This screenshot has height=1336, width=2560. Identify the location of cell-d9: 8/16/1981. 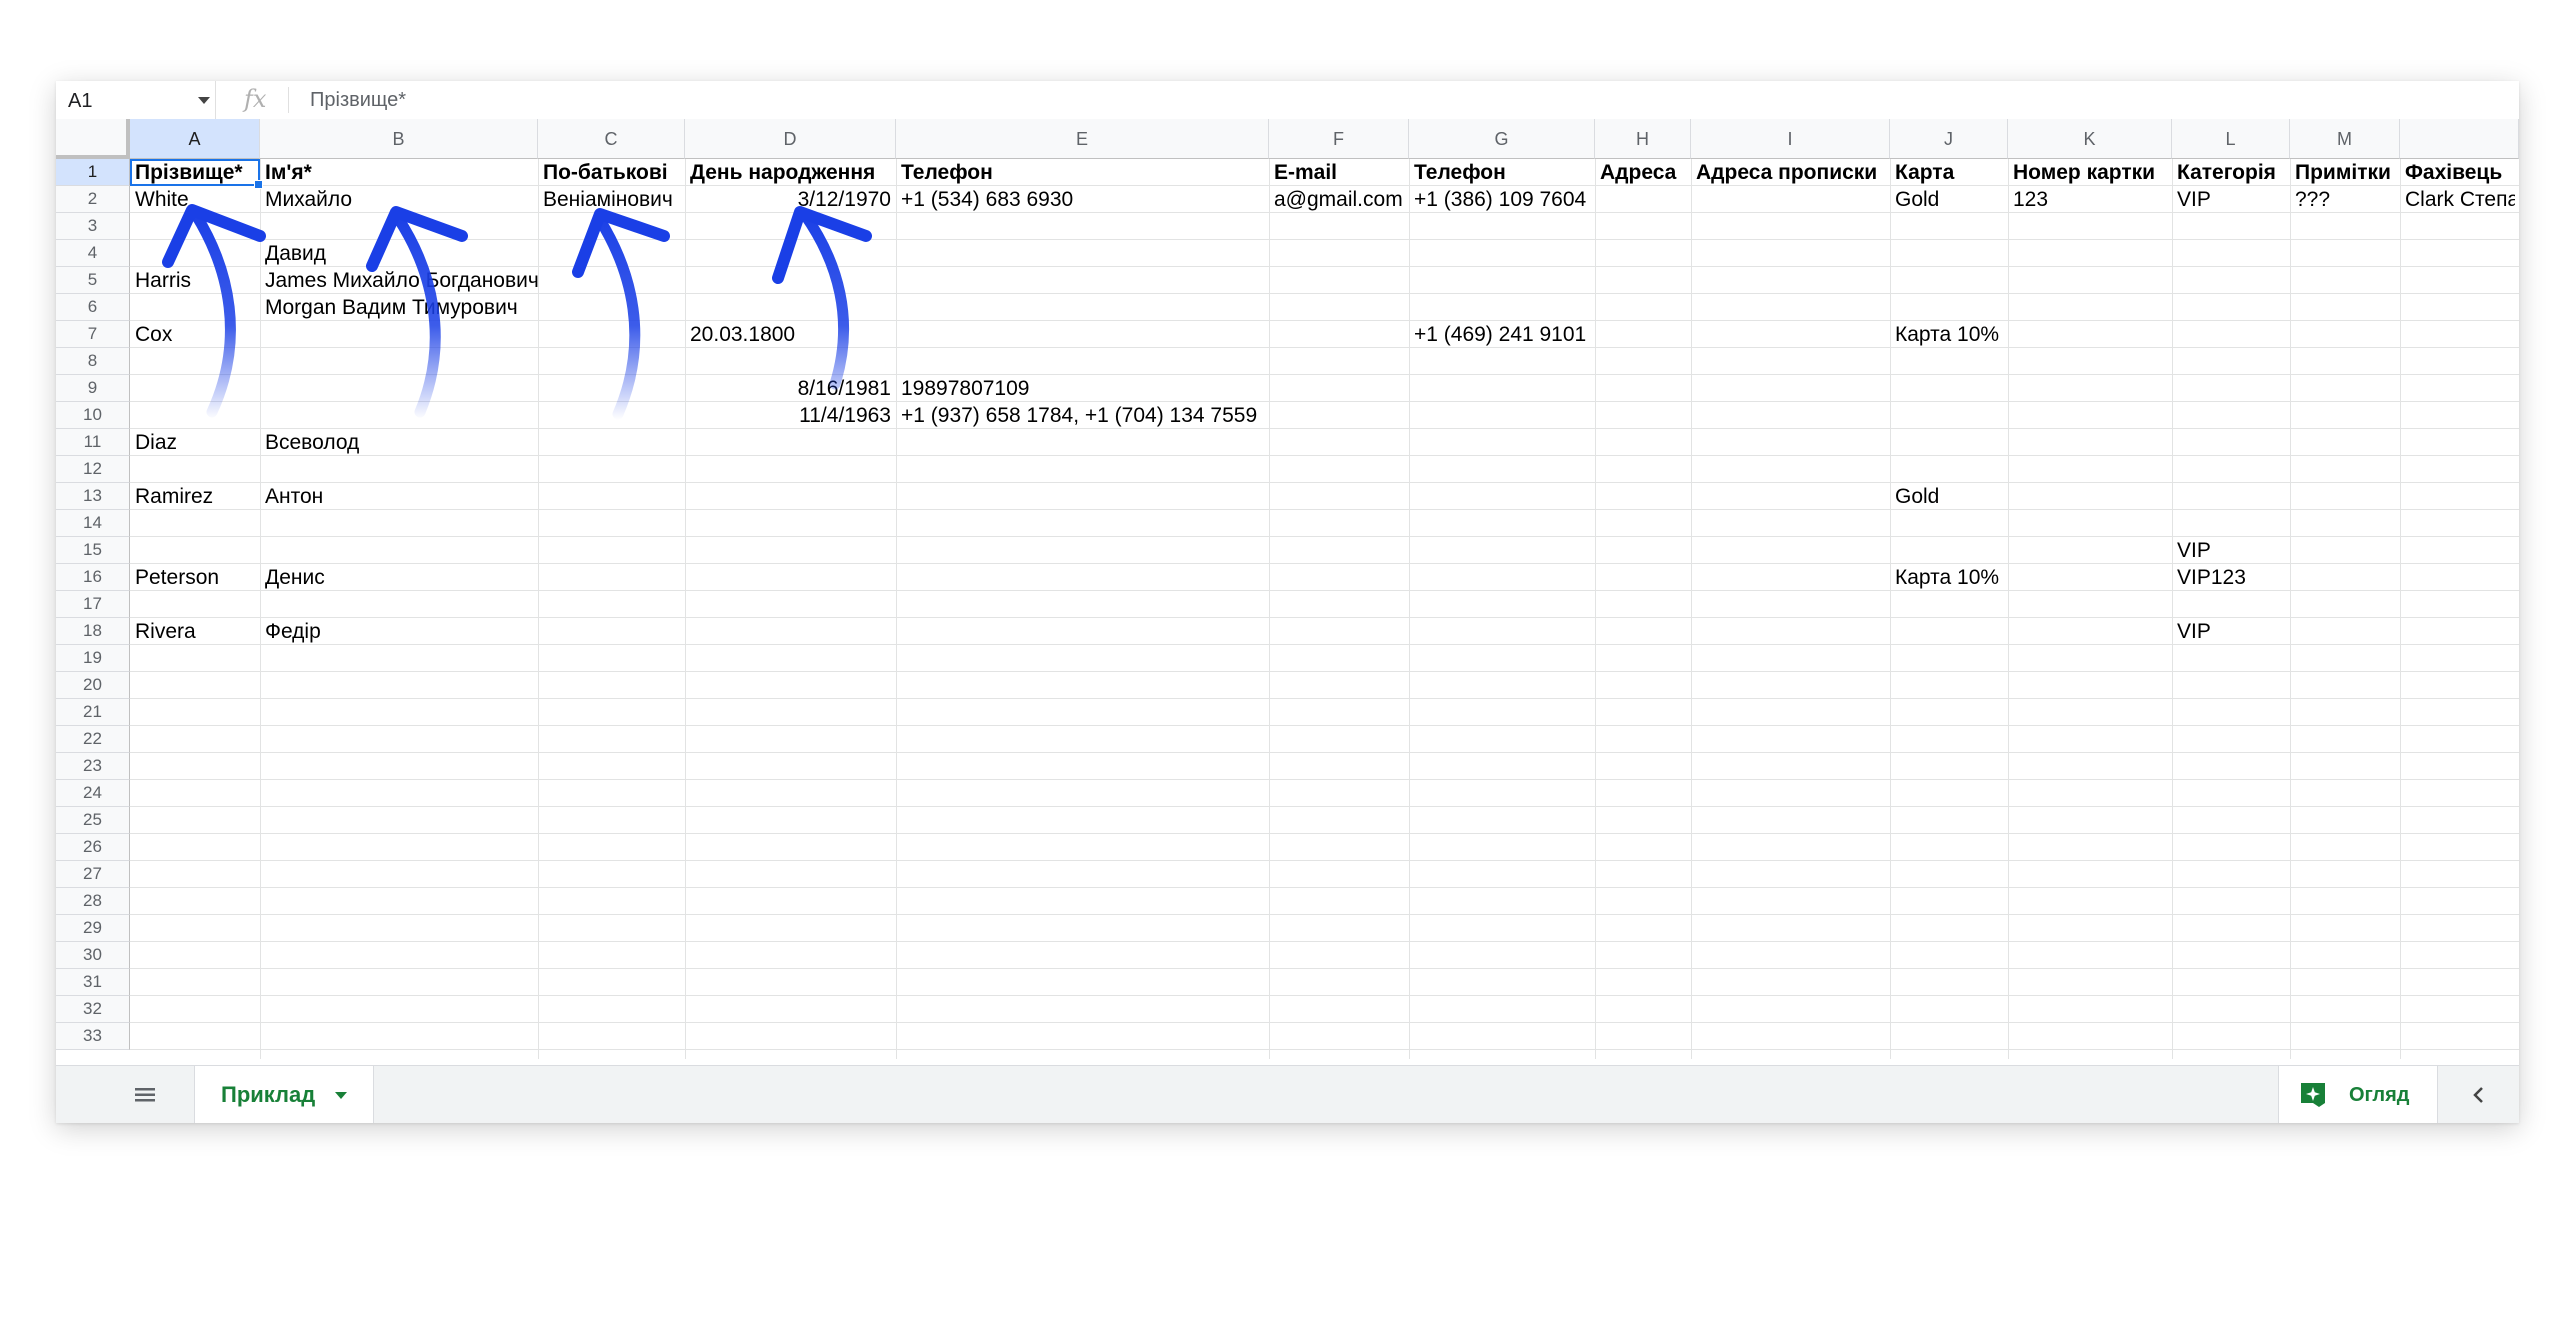
(790, 388).